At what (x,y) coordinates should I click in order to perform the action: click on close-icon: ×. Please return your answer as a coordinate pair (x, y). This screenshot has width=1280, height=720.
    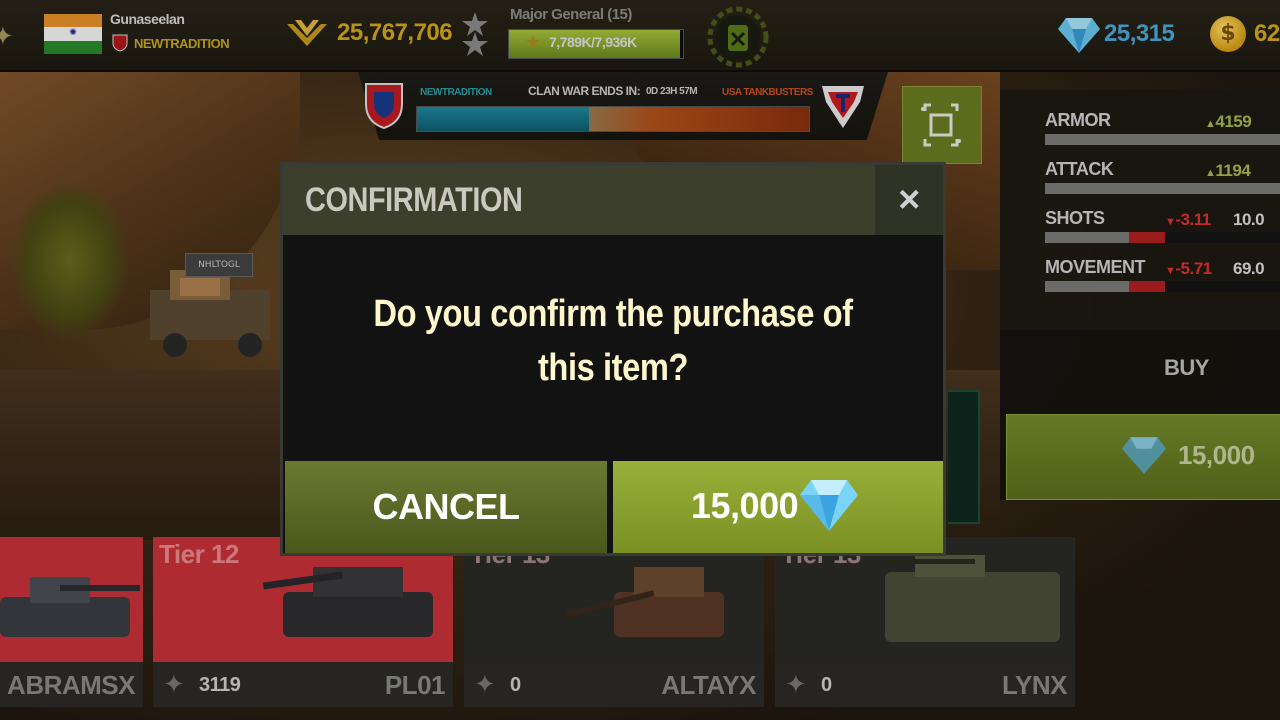
    Looking at the image, I should click on (909, 200).